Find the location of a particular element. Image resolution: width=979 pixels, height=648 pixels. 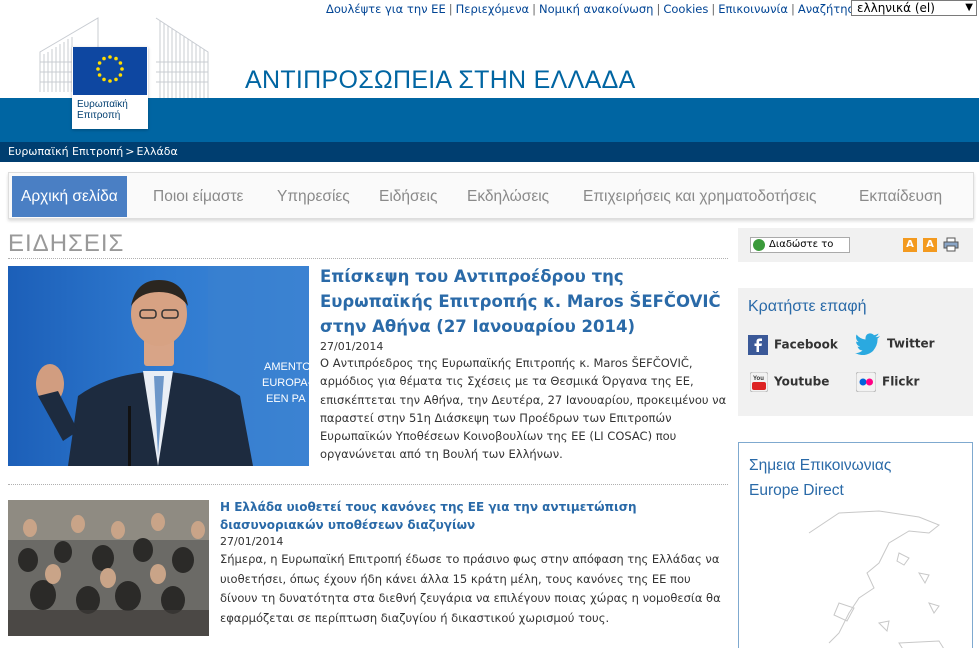

facebook-link: Facebook is located at coordinates (793, 345).